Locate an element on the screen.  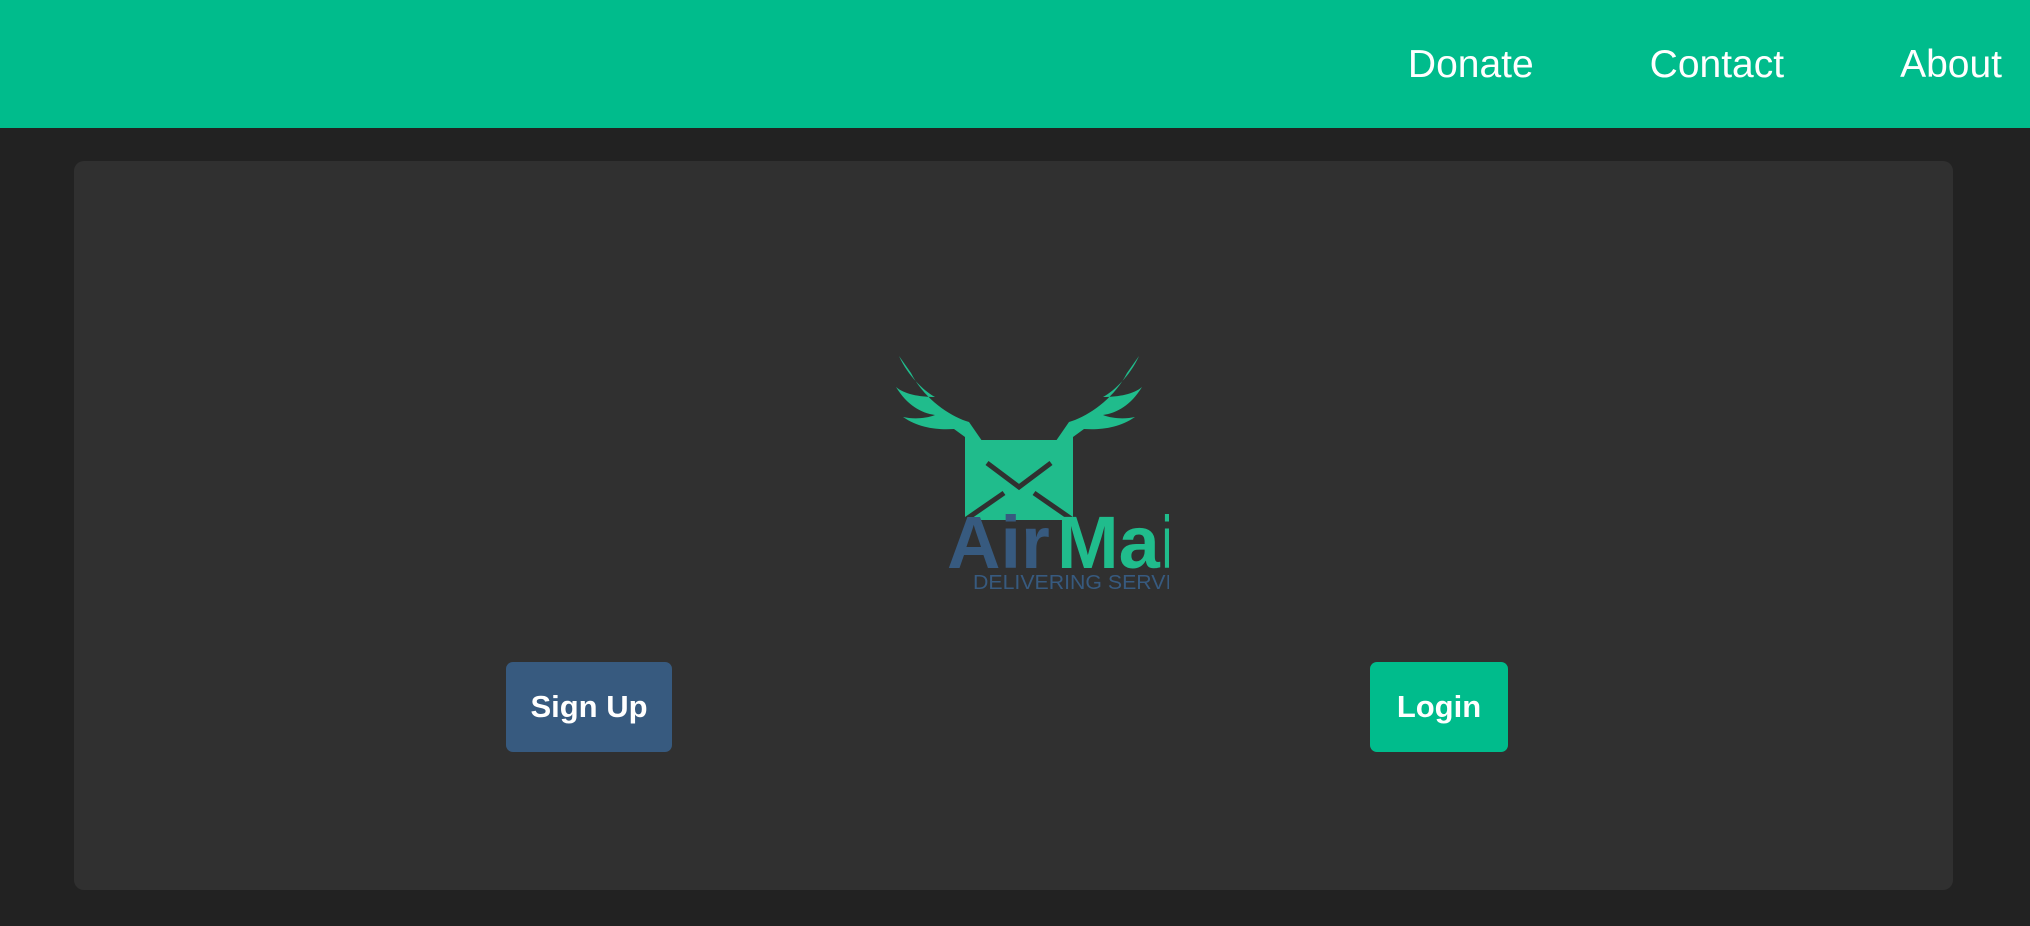
signup-button: Sign Up is located at coordinates (589, 707).